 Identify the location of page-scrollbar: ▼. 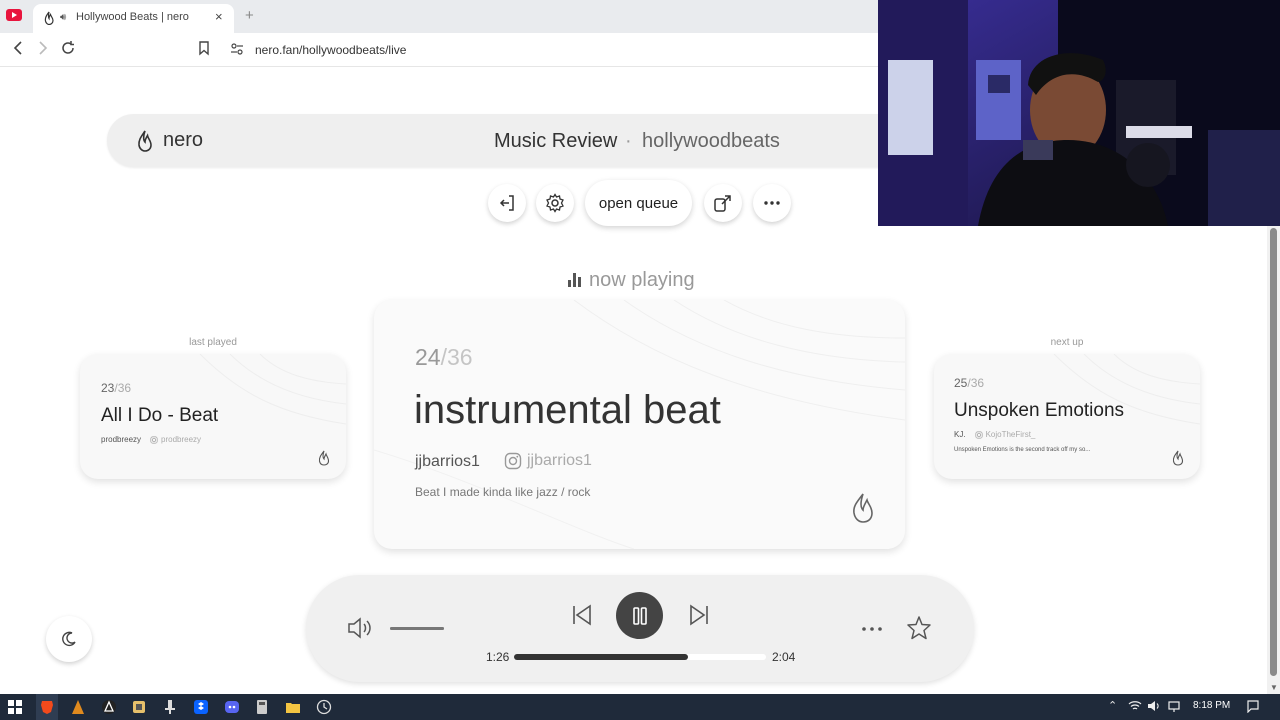
(1273, 460).